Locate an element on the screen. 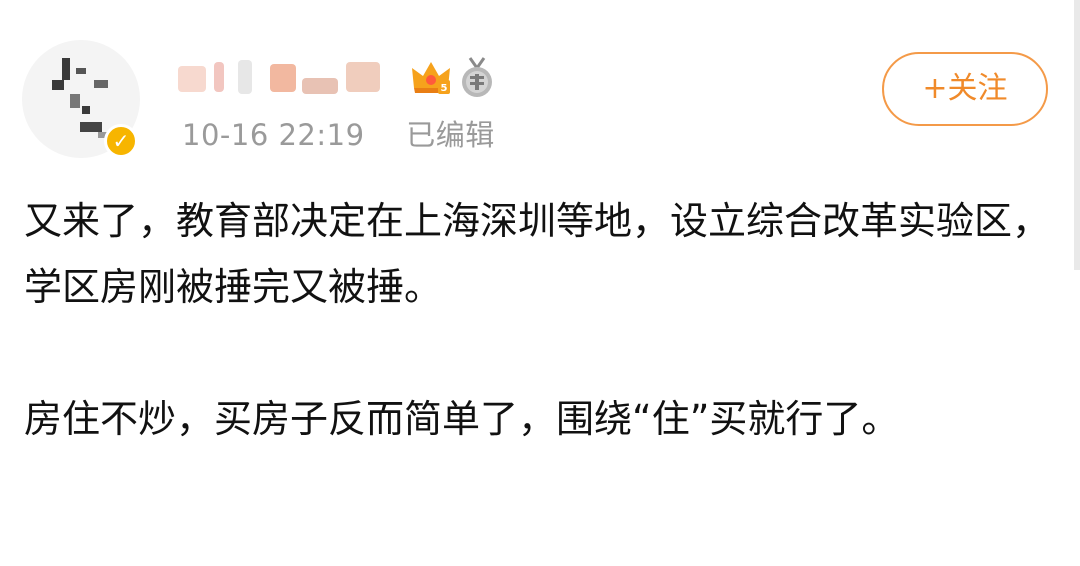 The height and width of the screenshot is (566, 1080). crown-vip-icon: 5 is located at coordinates (431, 78).